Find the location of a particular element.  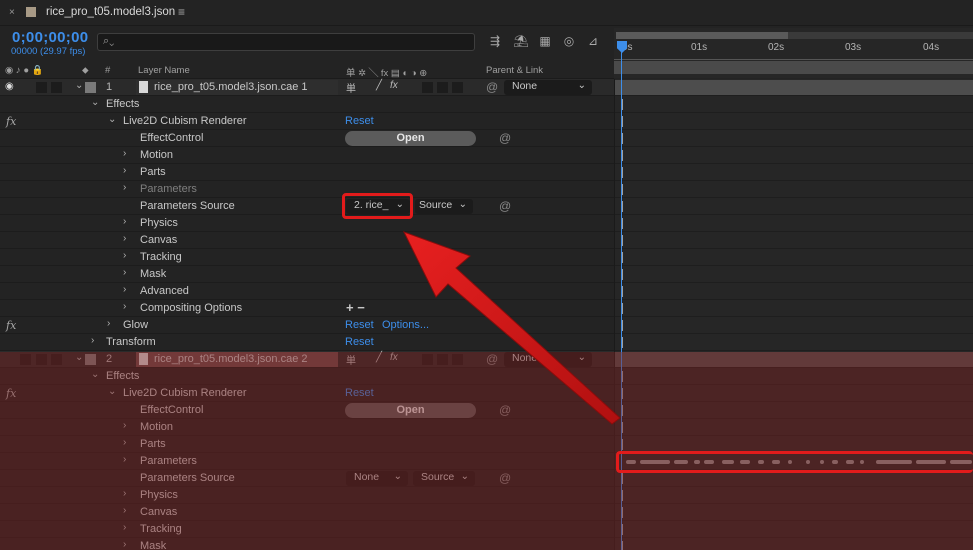

column-layer-name: Layer Name is located at coordinates (164, 70).